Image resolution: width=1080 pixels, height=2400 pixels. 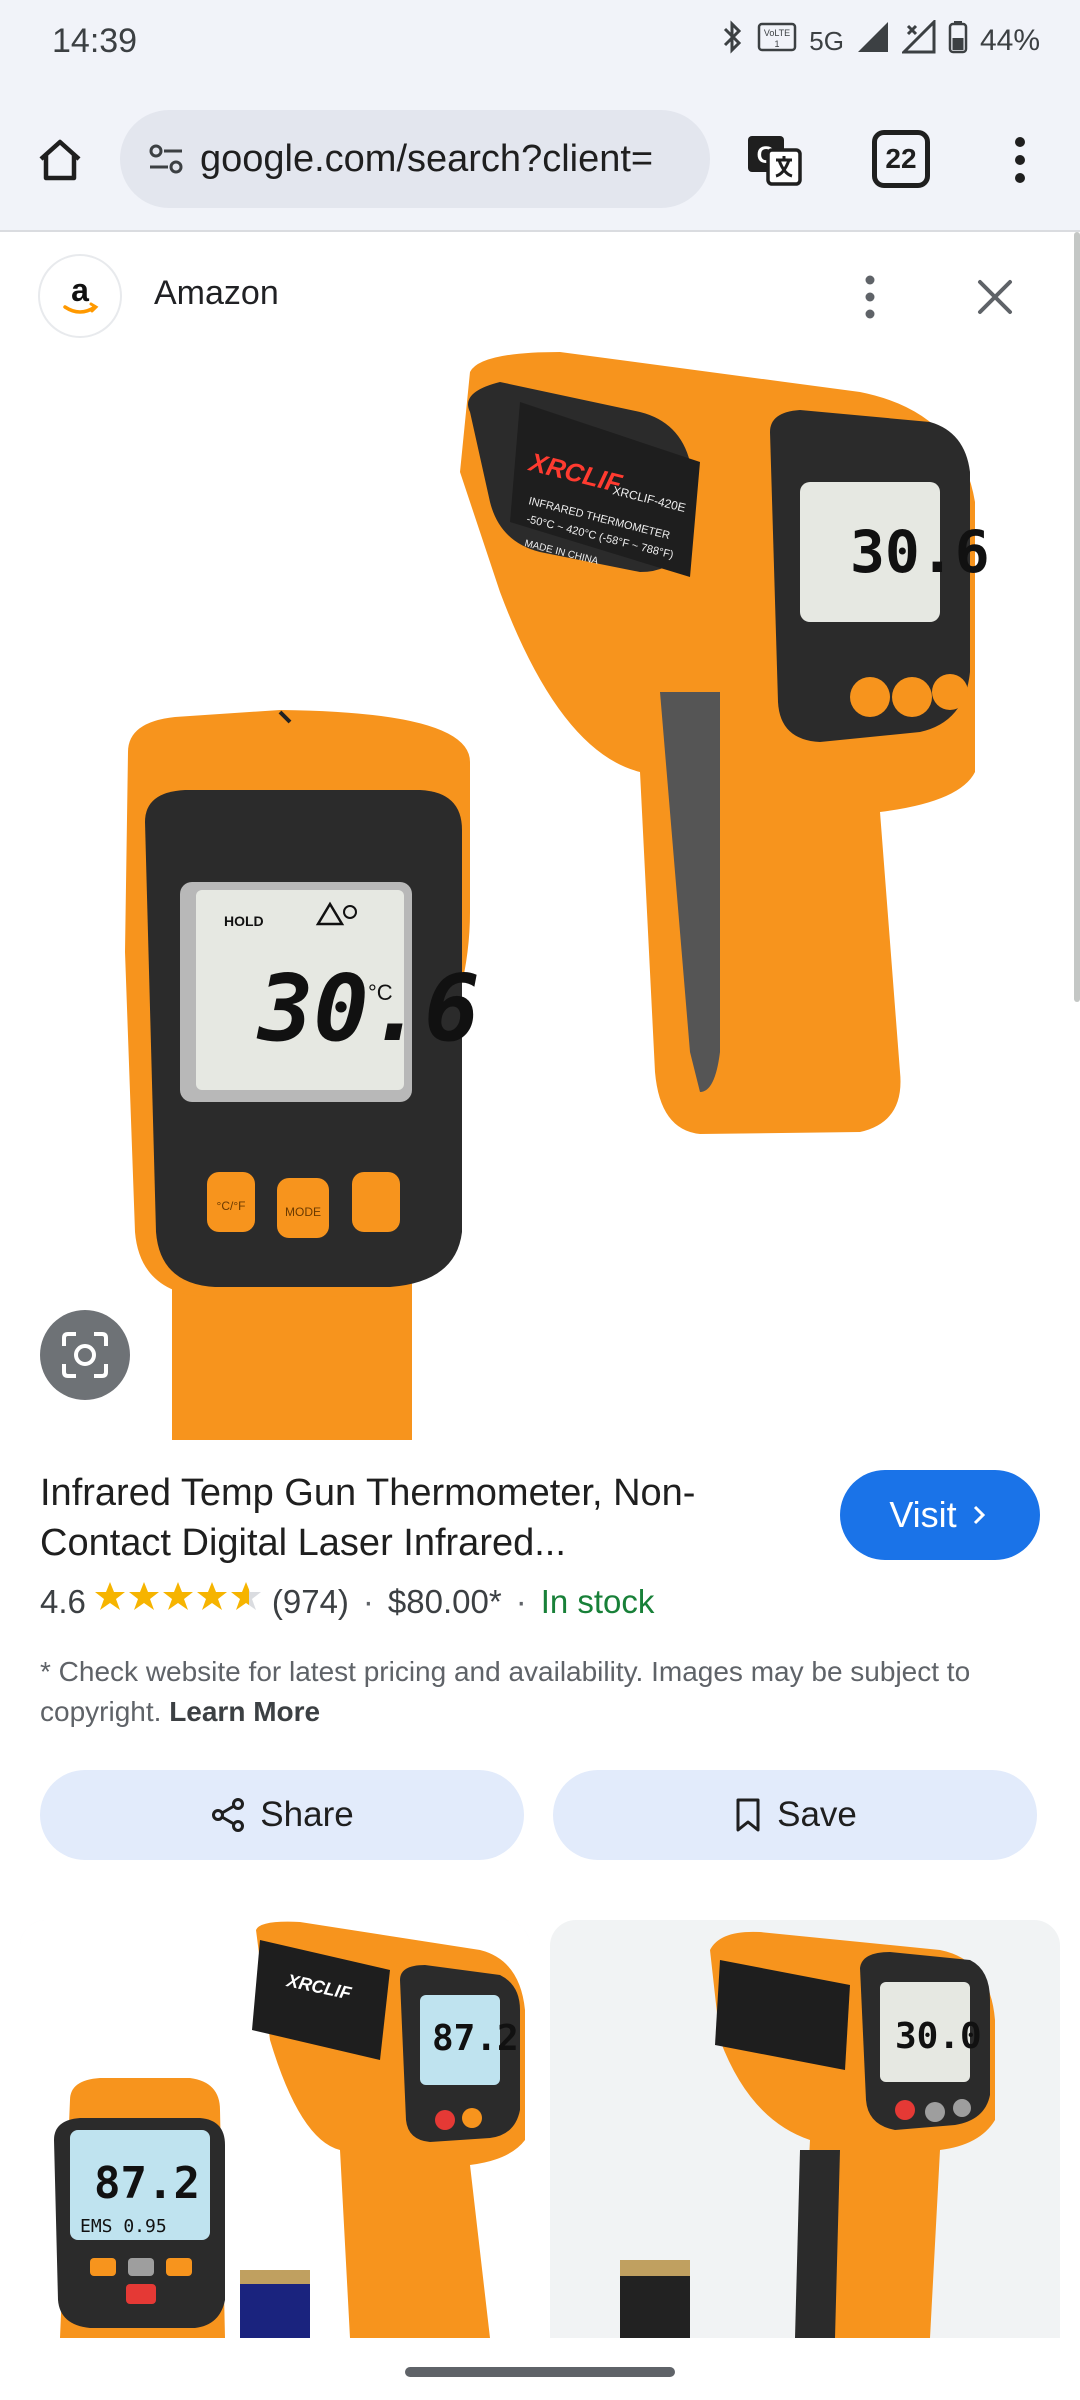 I want to click on visit-label: Visit, so click(x=923, y=1514).